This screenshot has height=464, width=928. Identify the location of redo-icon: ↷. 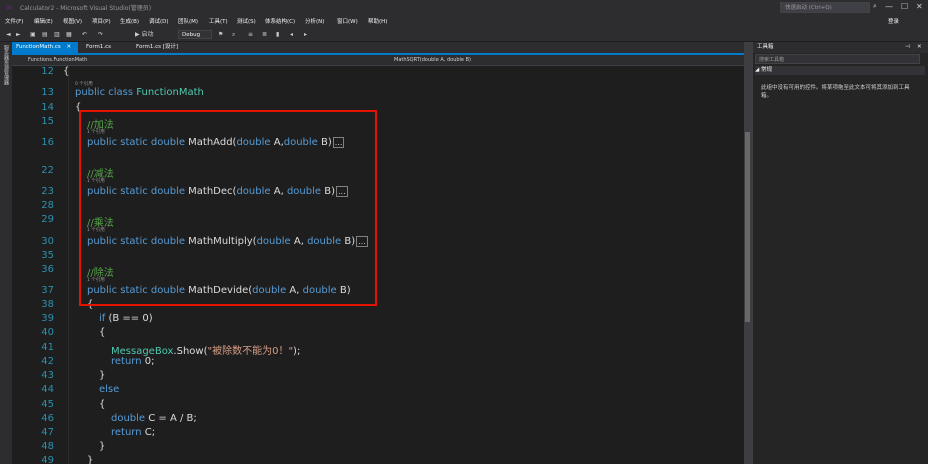
(100, 34).